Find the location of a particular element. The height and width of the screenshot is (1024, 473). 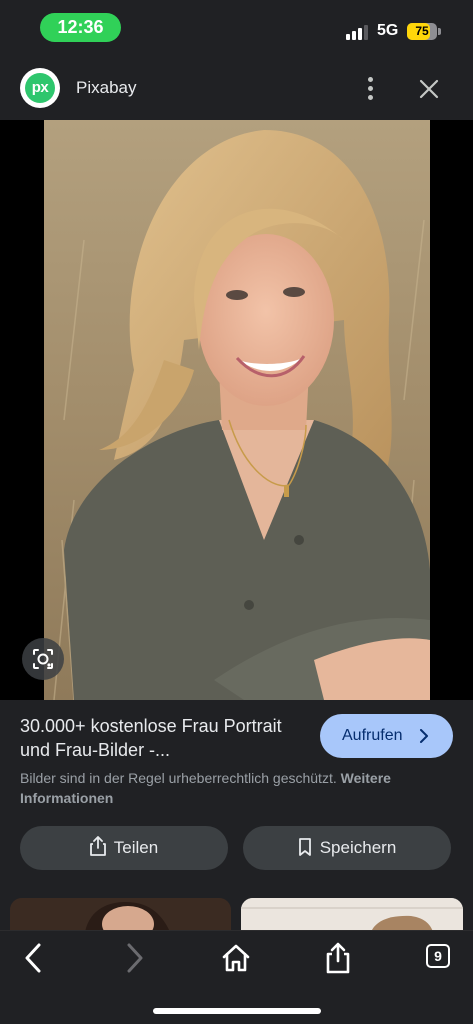

site-logo: px is located at coordinates (40, 88).